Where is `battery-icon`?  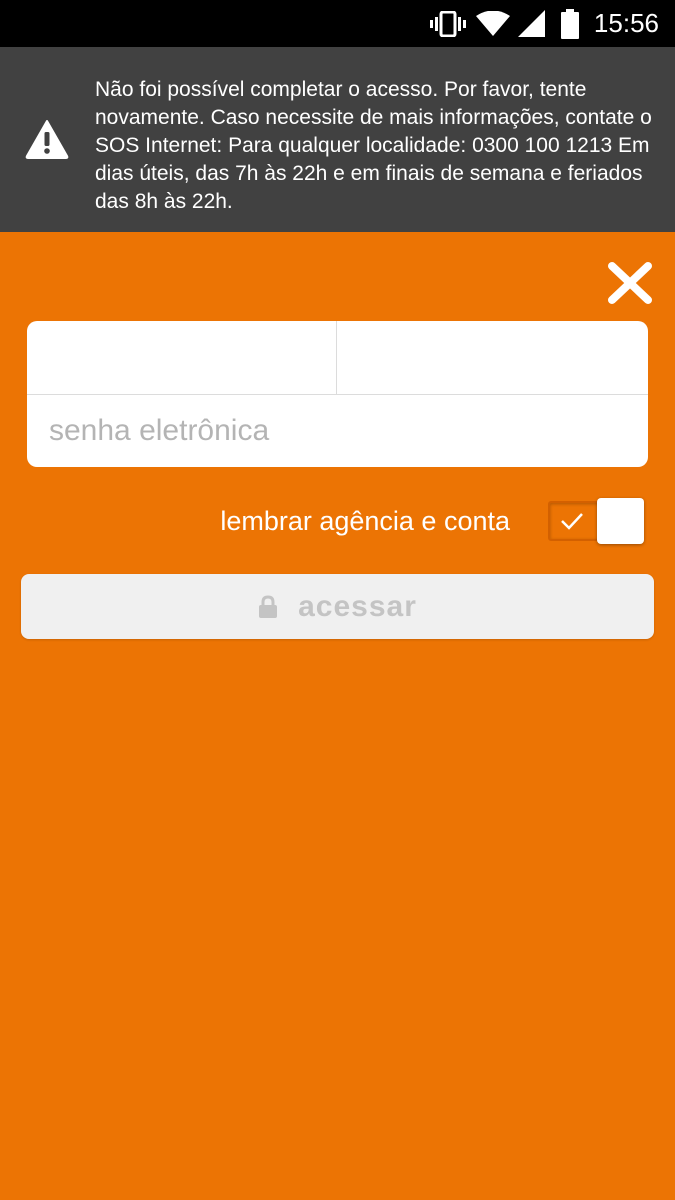
battery-icon is located at coordinates (570, 23).